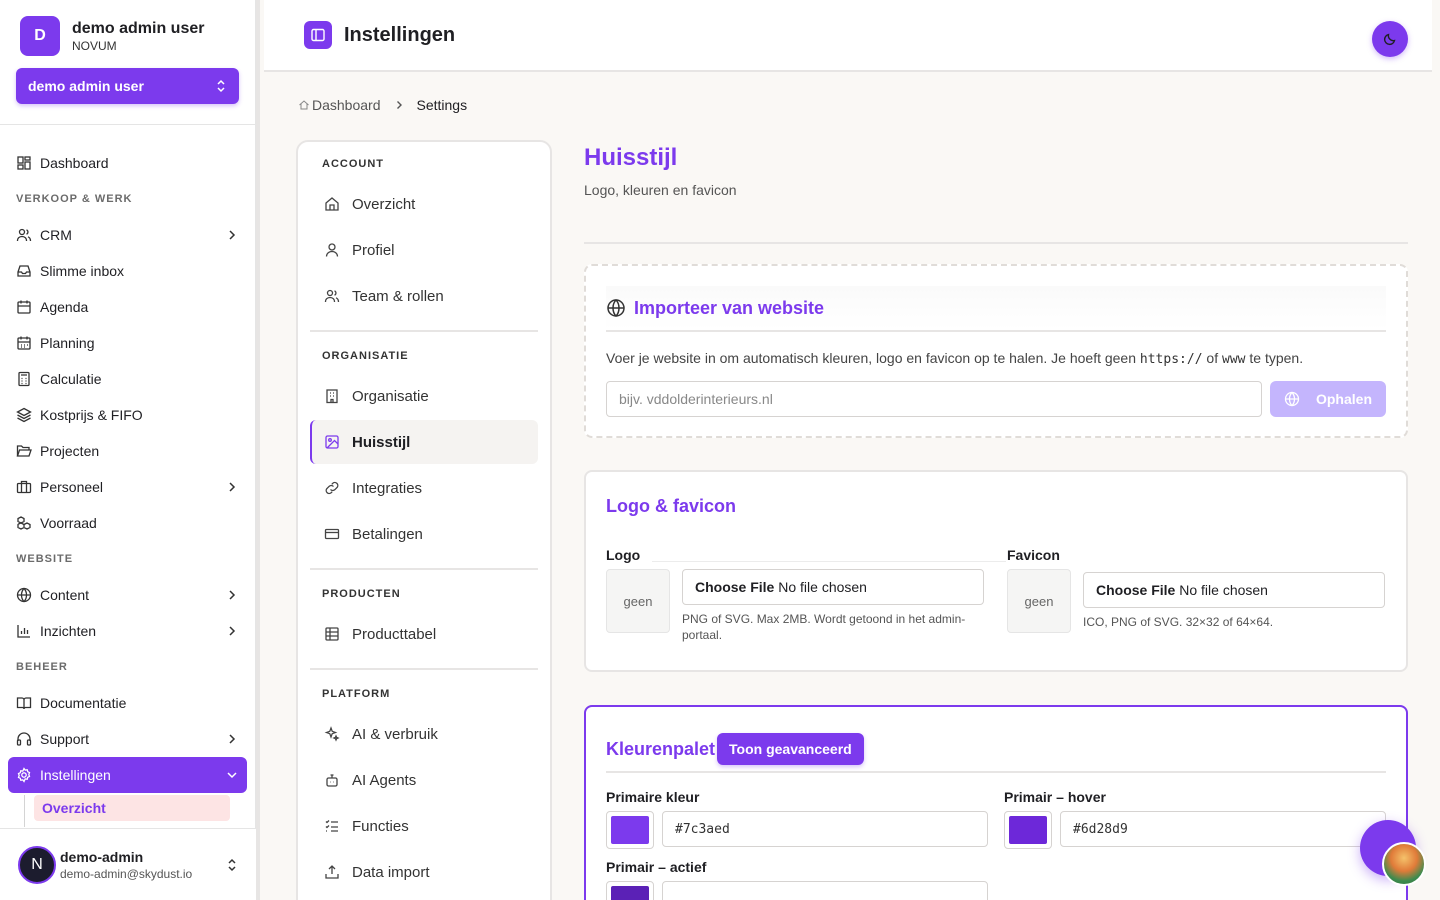 The image size is (1440, 900). I want to click on breadcrumb: Dashboard Settings, so click(382, 105).